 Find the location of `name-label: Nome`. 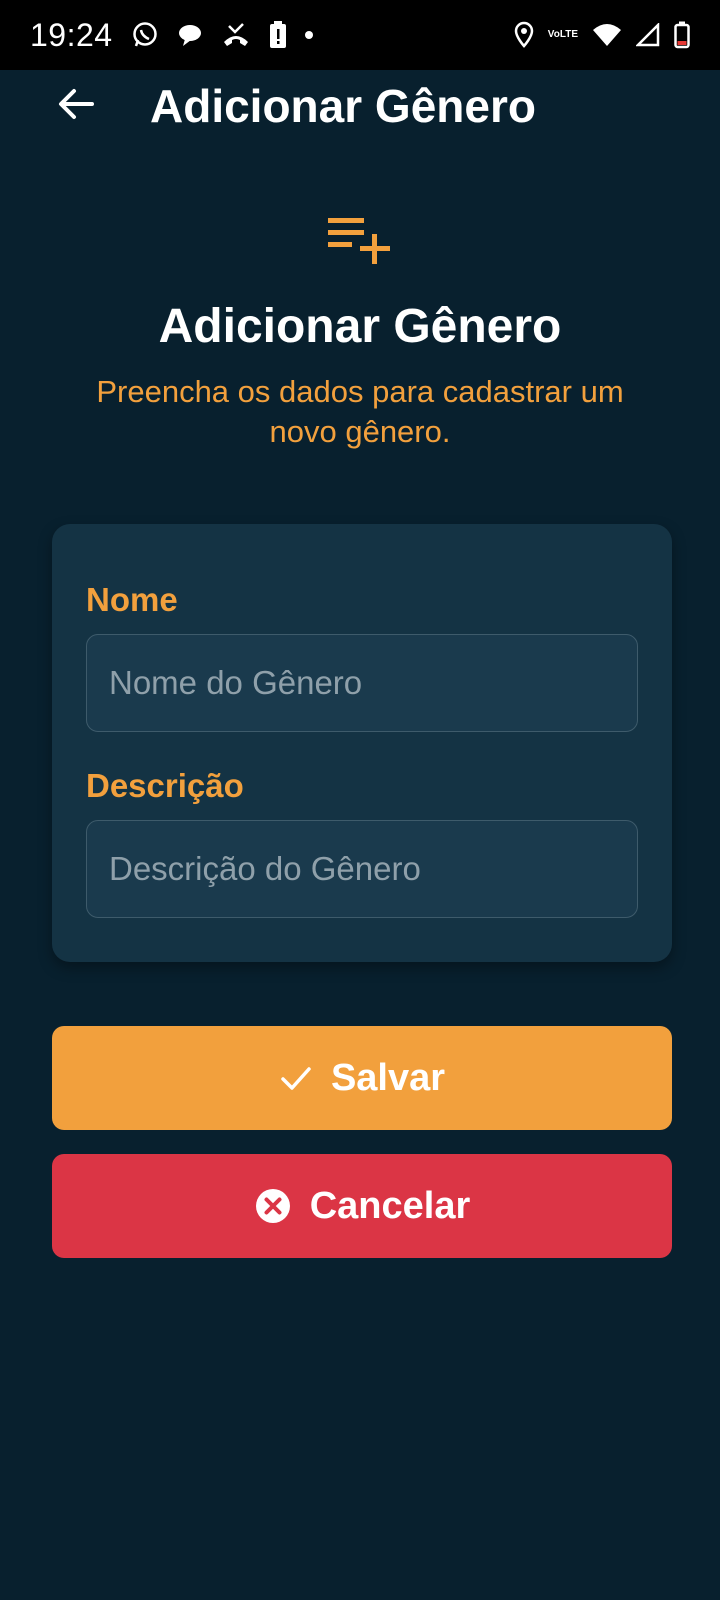

name-label: Nome is located at coordinates (132, 599).